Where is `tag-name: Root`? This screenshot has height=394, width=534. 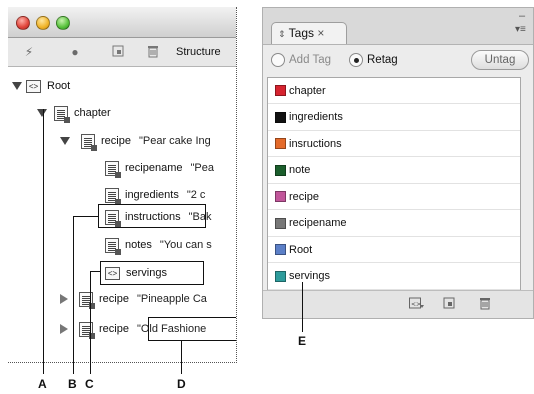 tag-name: Root is located at coordinates (301, 249).